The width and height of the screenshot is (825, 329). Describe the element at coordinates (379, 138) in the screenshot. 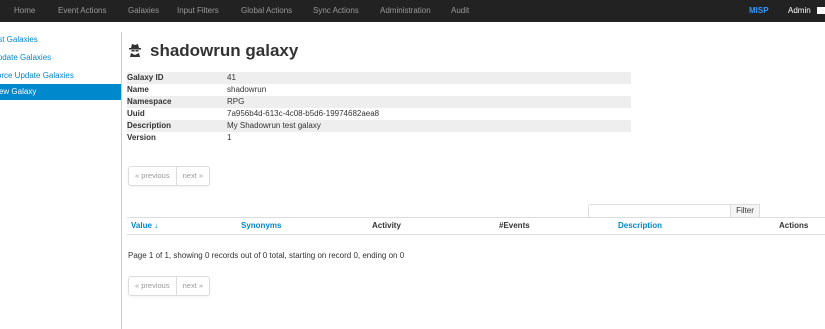

I see `detail-row-version: Version 1` at that location.